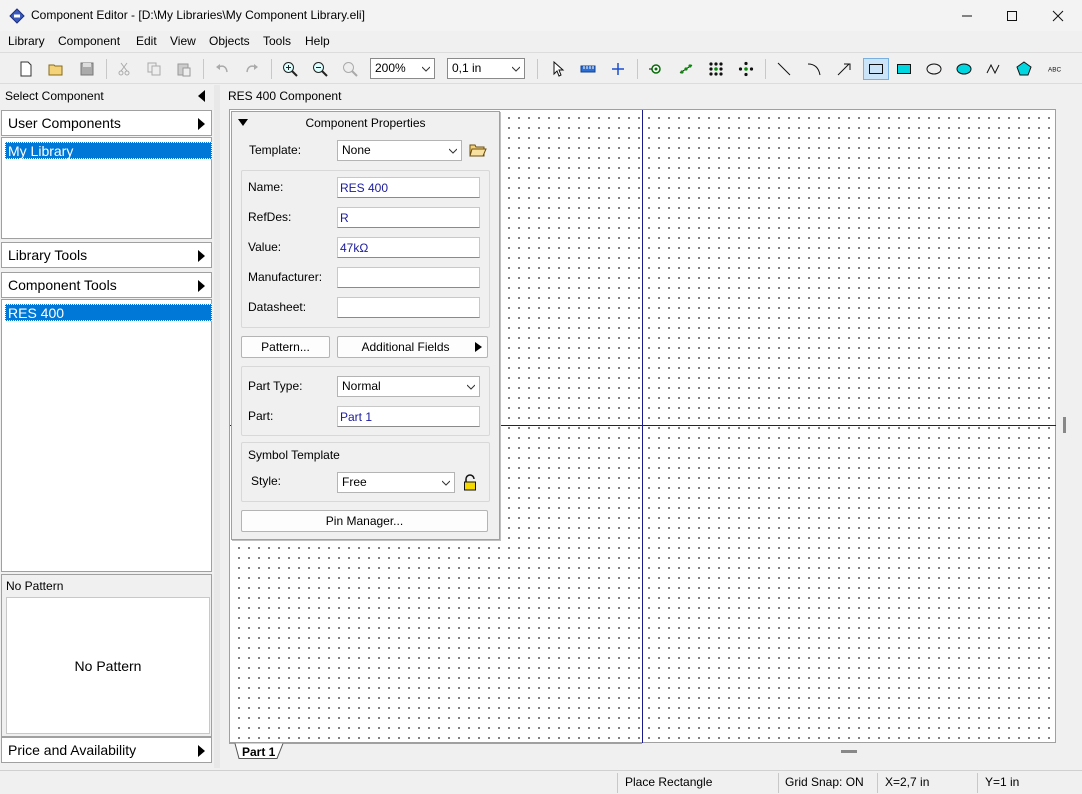  I want to click on place-pin-matrix-button, so click(716, 69).